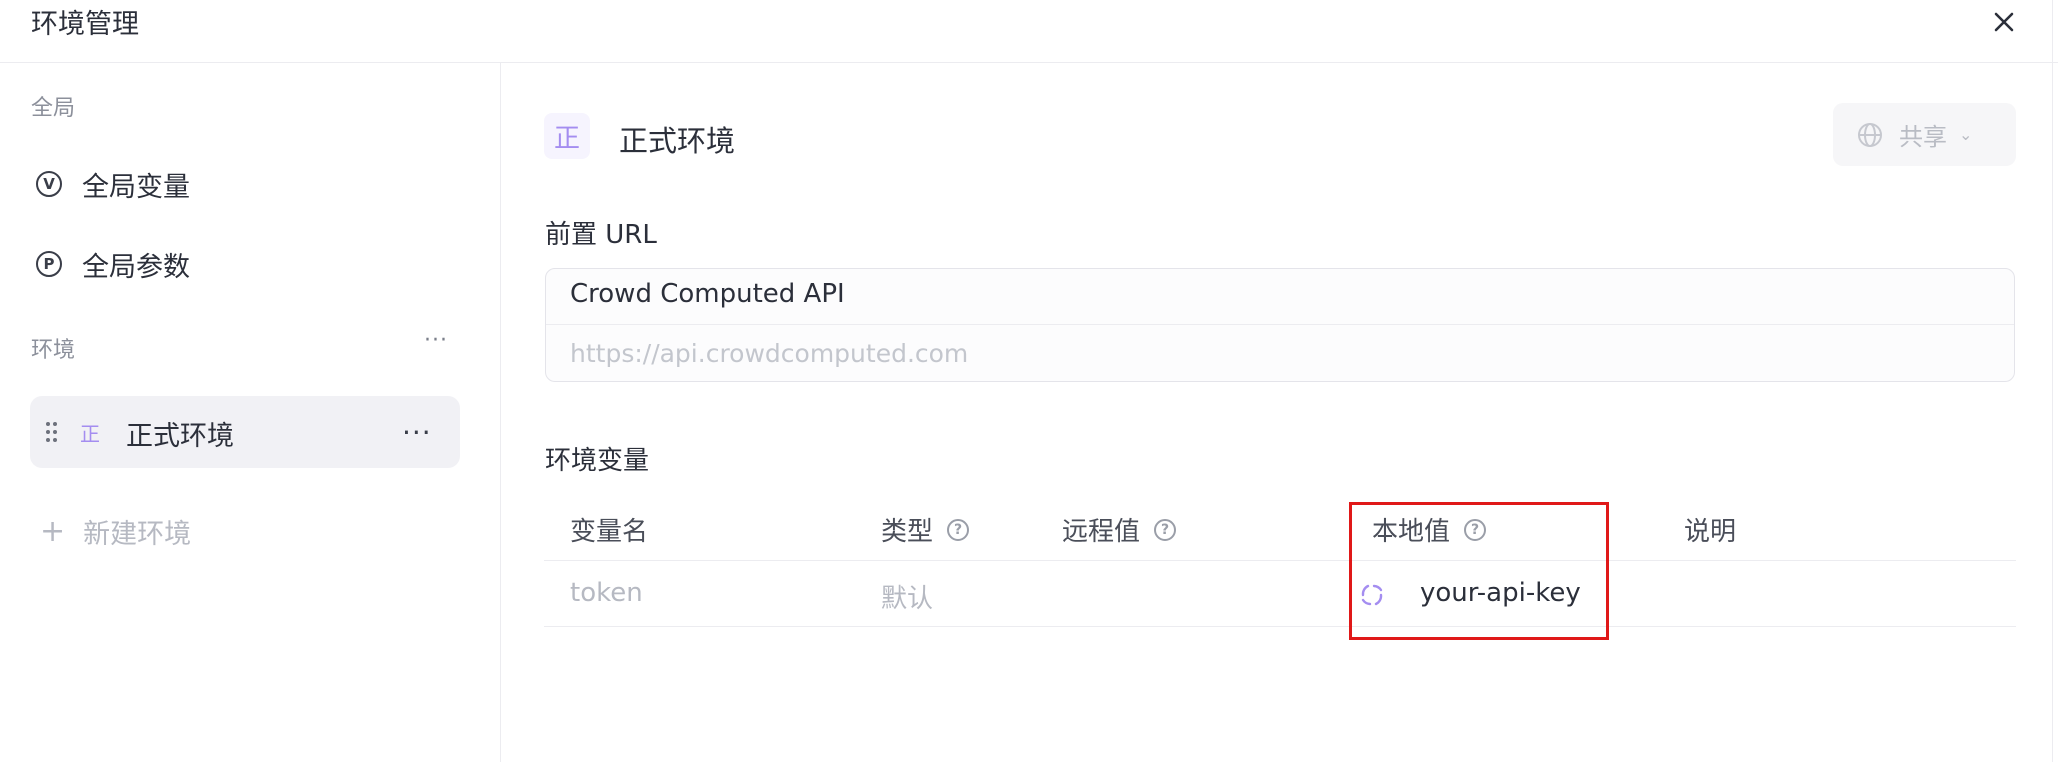 The width and height of the screenshot is (2058, 762). I want to click on plus-icon: +, so click(53, 531).